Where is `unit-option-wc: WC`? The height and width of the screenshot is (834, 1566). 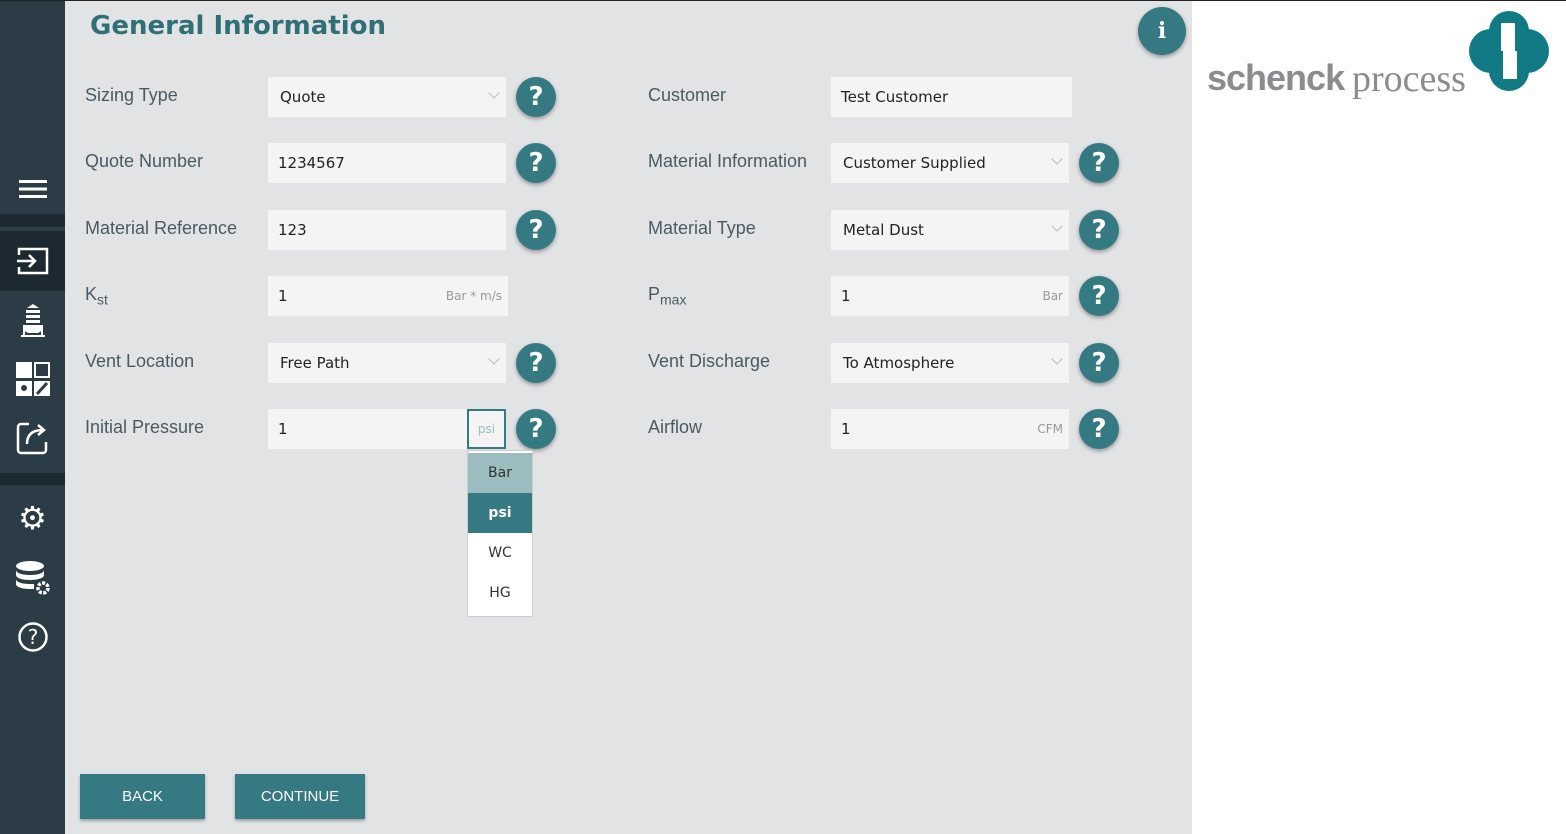 unit-option-wc: WC is located at coordinates (500, 553).